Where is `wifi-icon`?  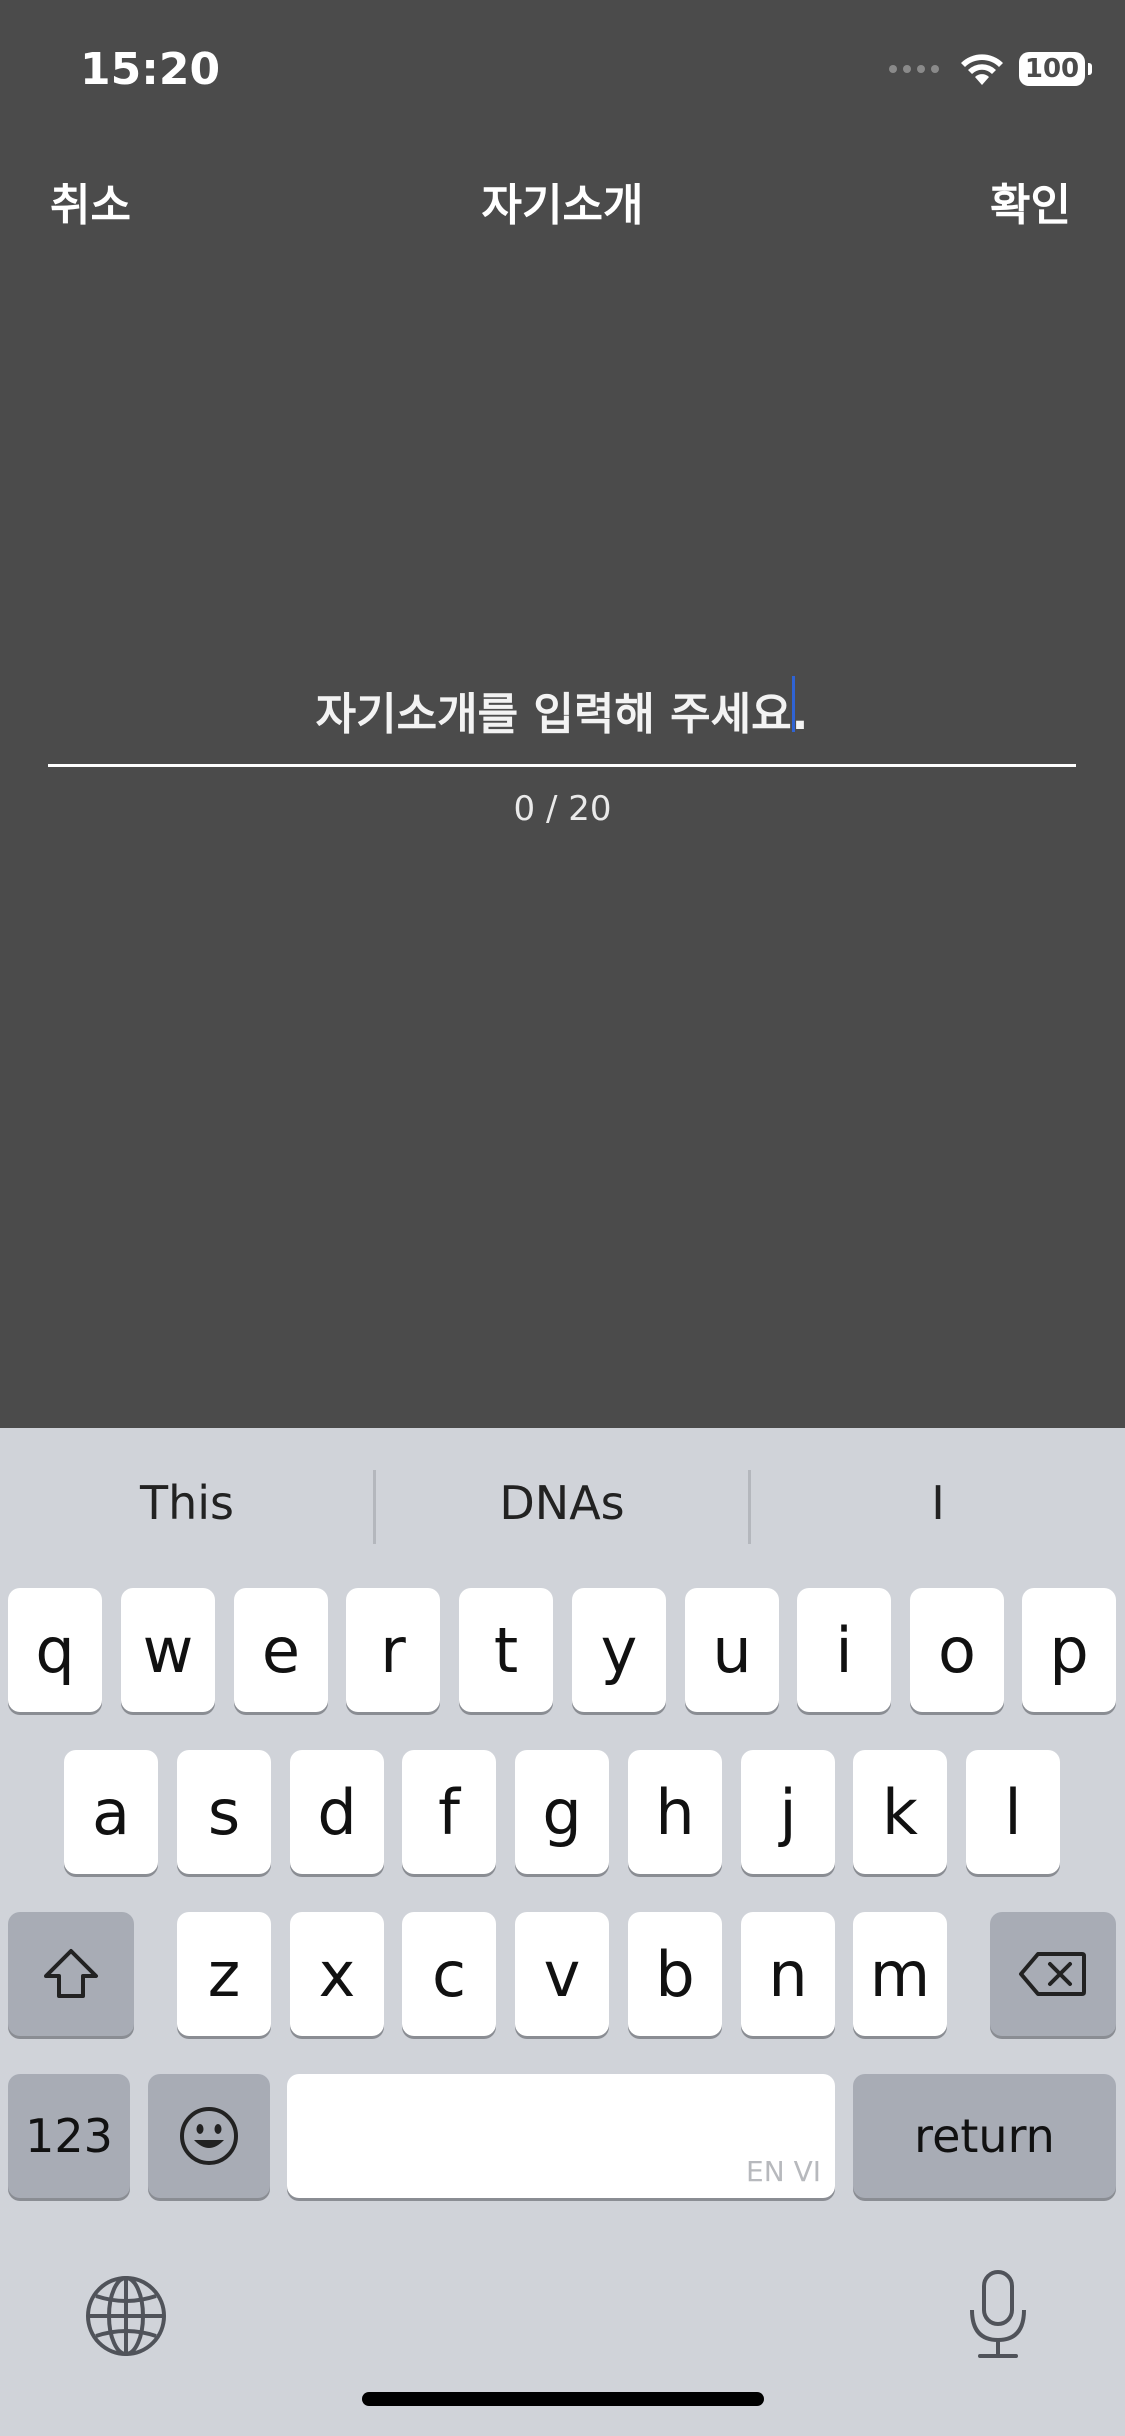
wifi-icon is located at coordinates (982, 69).